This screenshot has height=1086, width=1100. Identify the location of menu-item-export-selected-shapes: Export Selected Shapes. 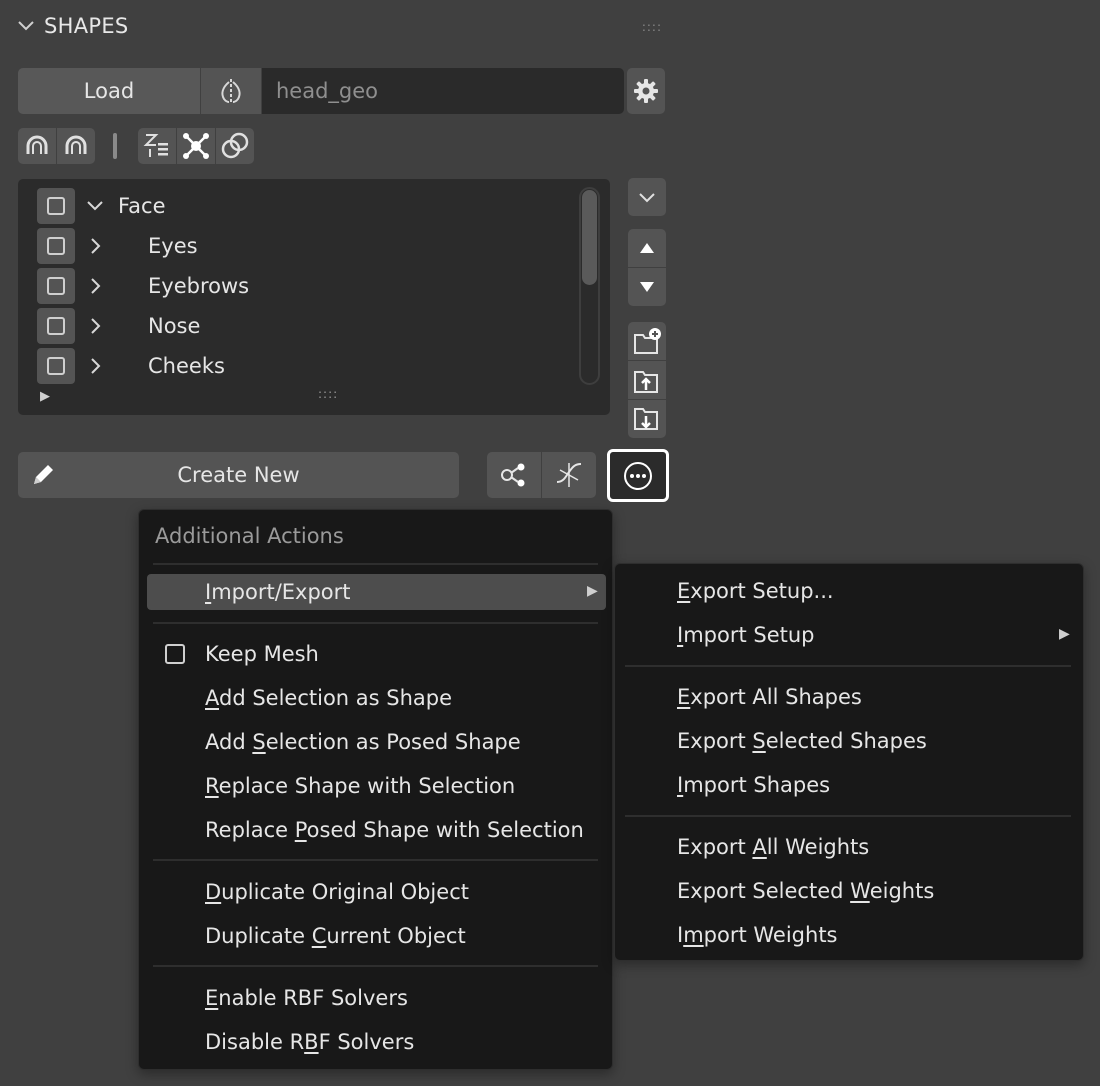
(850, 741).